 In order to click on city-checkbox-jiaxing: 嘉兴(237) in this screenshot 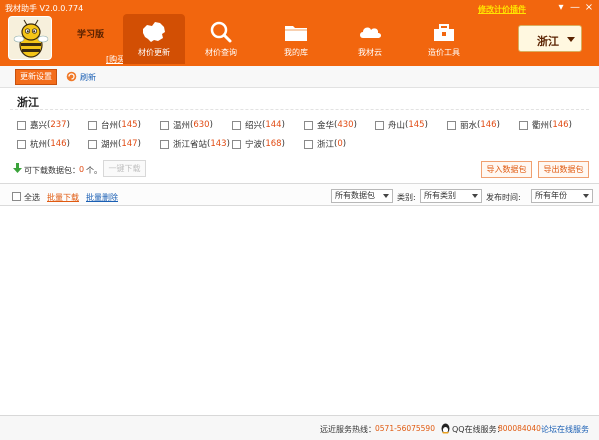, I will do `click(43, 125)`.